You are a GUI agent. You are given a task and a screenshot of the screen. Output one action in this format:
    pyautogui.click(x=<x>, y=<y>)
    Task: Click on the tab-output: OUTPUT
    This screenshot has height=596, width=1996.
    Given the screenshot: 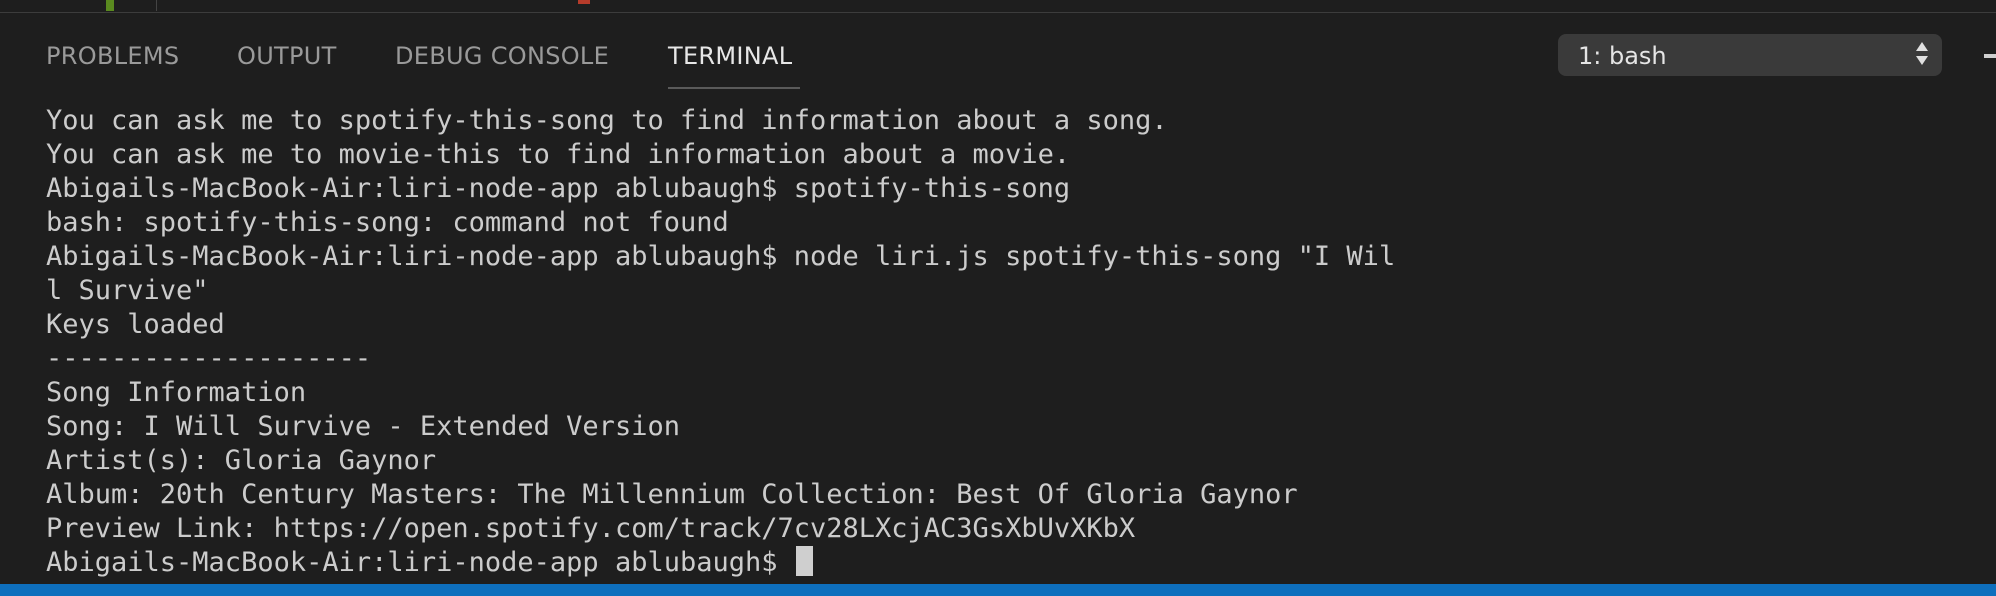 What is the action you would take?
    pyautogui.click(x=287, y=56)
    